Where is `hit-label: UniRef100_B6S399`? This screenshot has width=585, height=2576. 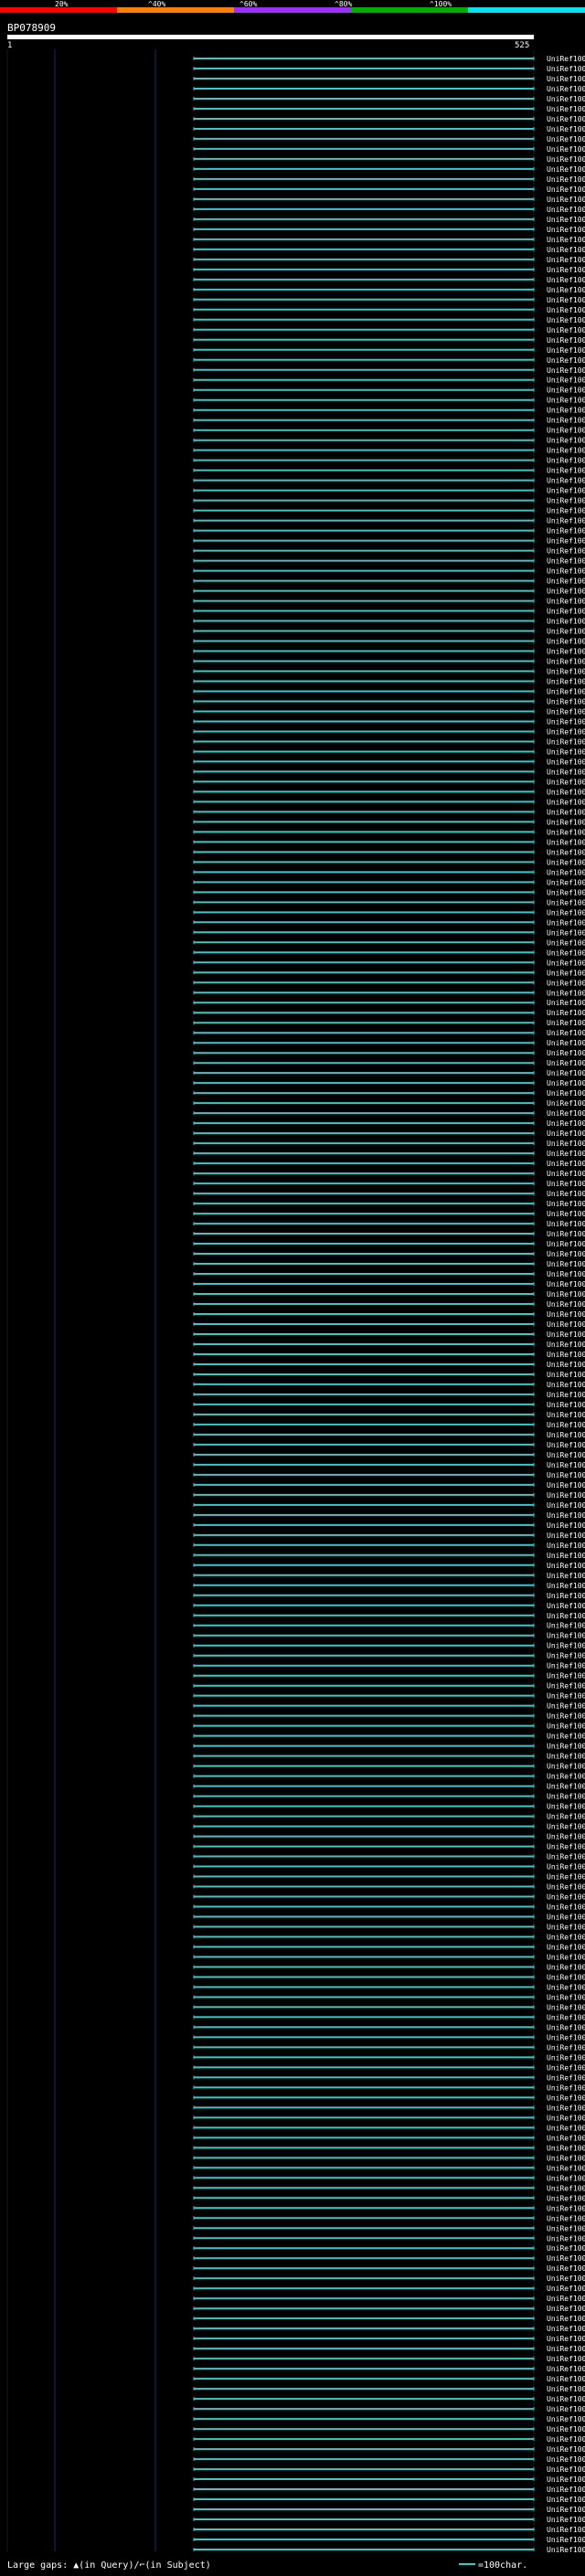
hit-label: UniRef100_B6S399 is located at coordinates (566, 200).